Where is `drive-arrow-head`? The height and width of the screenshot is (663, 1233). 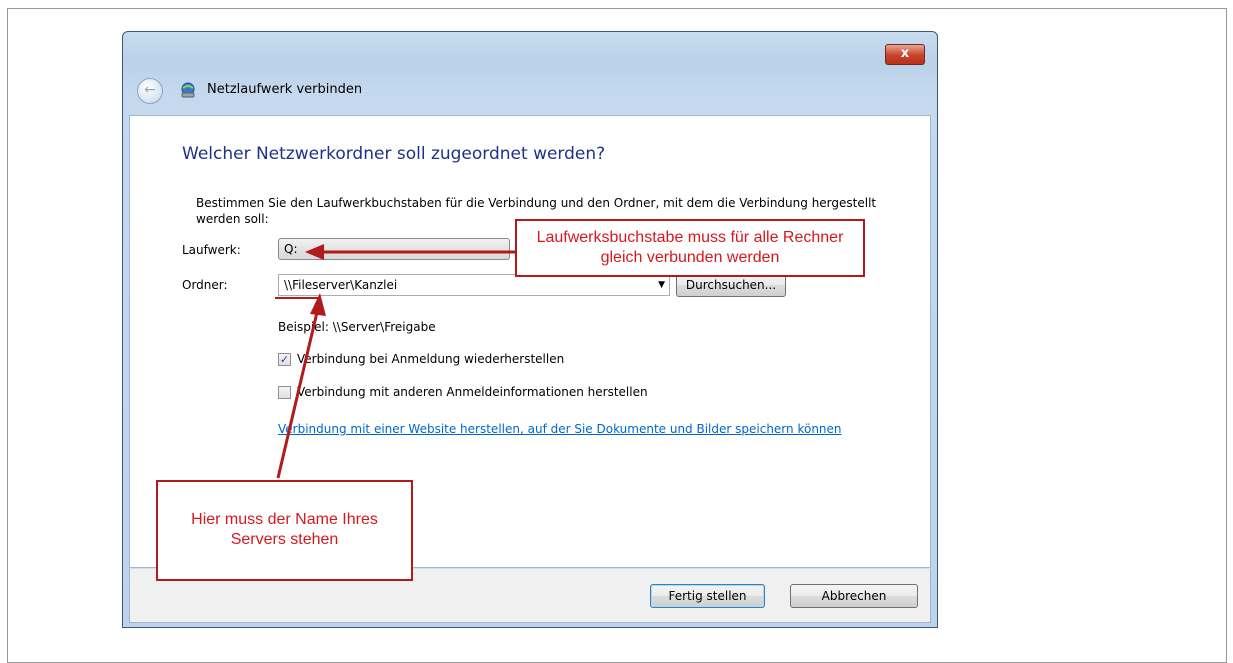 drive-arrow-head is located at coordinates (314, 252).